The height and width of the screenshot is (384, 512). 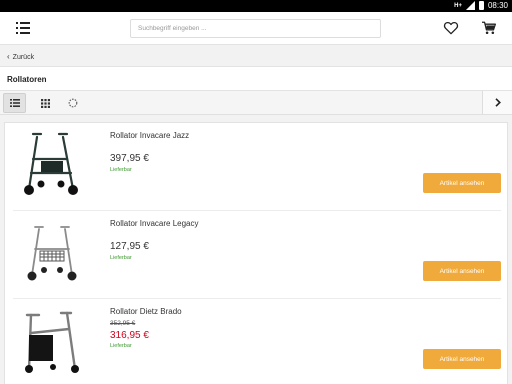 I want to click on product-price: 397,95 €, so click(x=129, y=158).